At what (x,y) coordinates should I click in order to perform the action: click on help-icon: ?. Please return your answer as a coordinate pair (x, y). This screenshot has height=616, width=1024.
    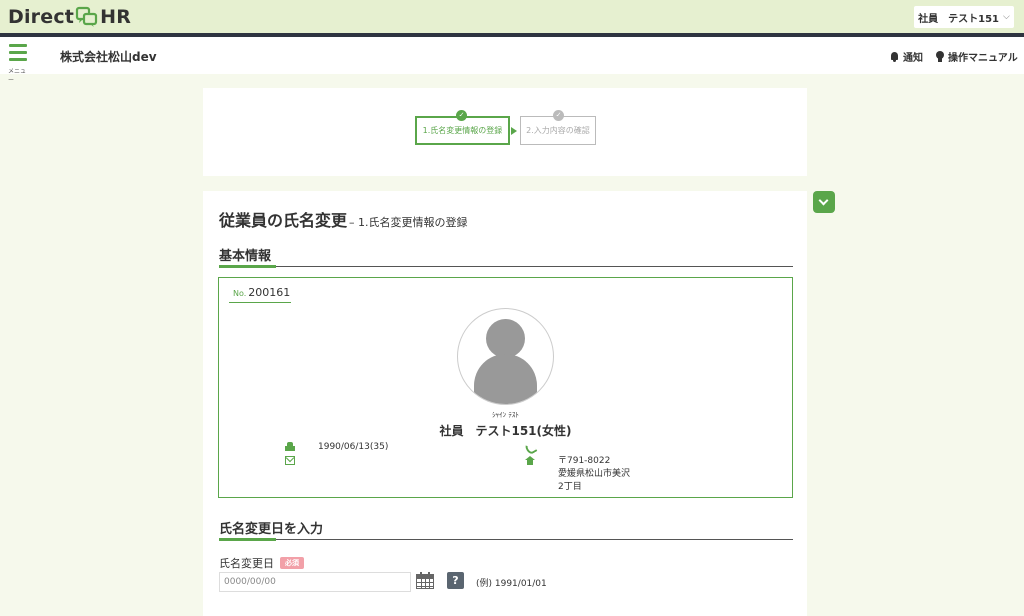
    Looking at the image, I should click on (455, 580).